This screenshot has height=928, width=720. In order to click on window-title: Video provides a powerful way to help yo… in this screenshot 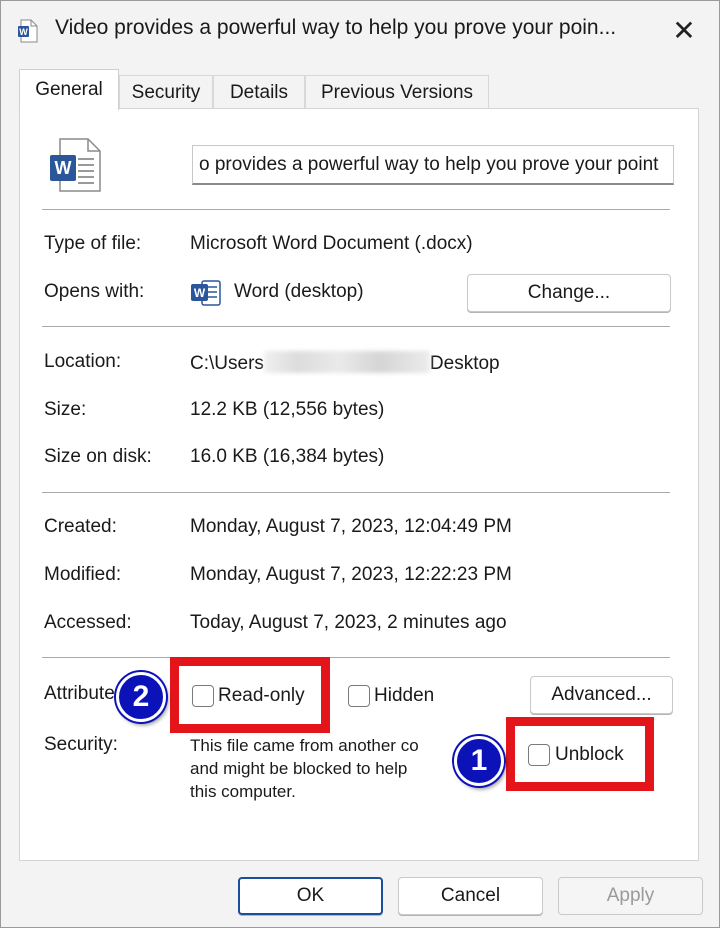, I will do `click(336, 27)`.